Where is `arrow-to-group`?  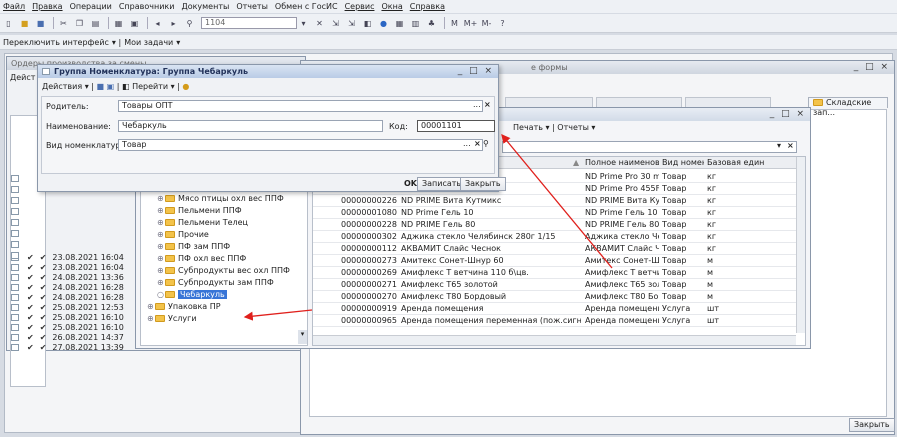 arrow-to-group is located at coordinates (278, 315).